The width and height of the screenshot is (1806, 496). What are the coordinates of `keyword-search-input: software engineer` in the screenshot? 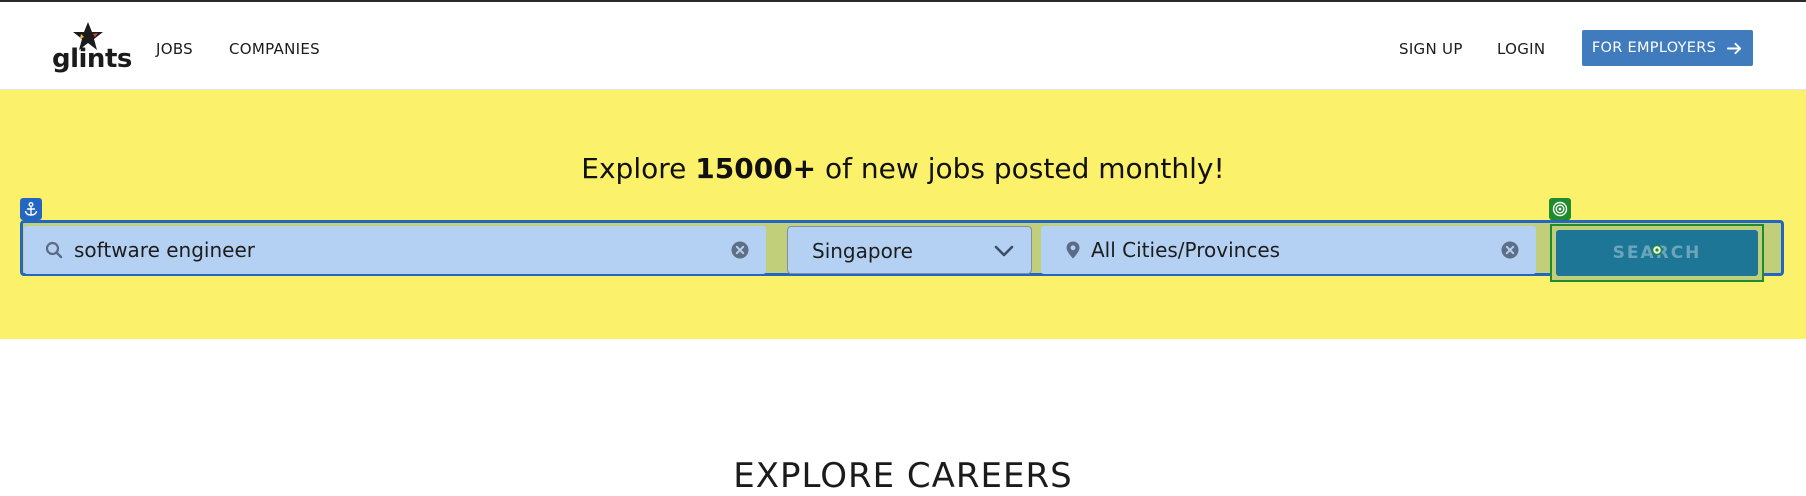 It's located at (395, 250).